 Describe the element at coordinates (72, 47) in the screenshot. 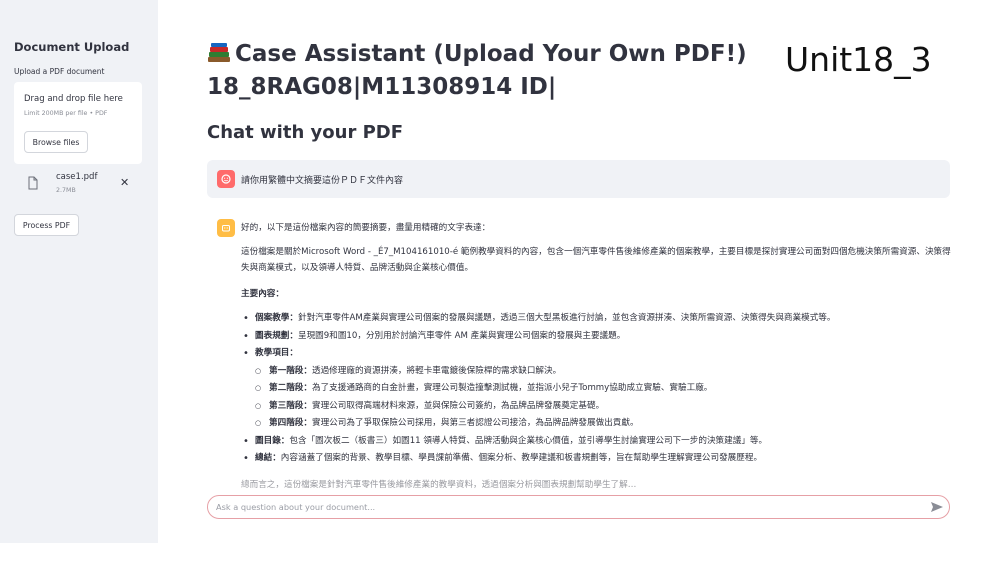

I see `sidebar-title: Document Upload` at that location.